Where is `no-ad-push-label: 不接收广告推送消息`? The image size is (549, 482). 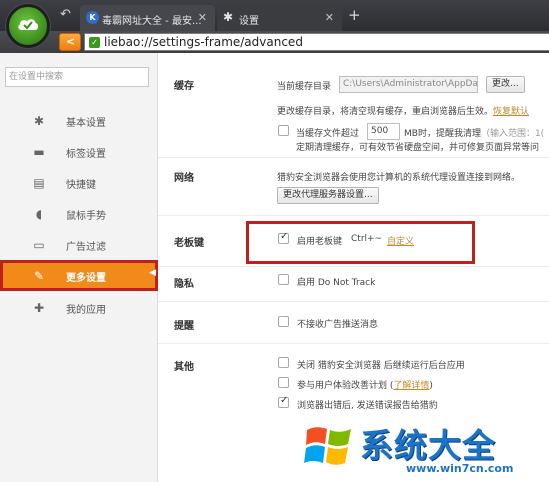 no-ad-push-label: 不接收广告推送消息 is located at coordinates (338, 325).